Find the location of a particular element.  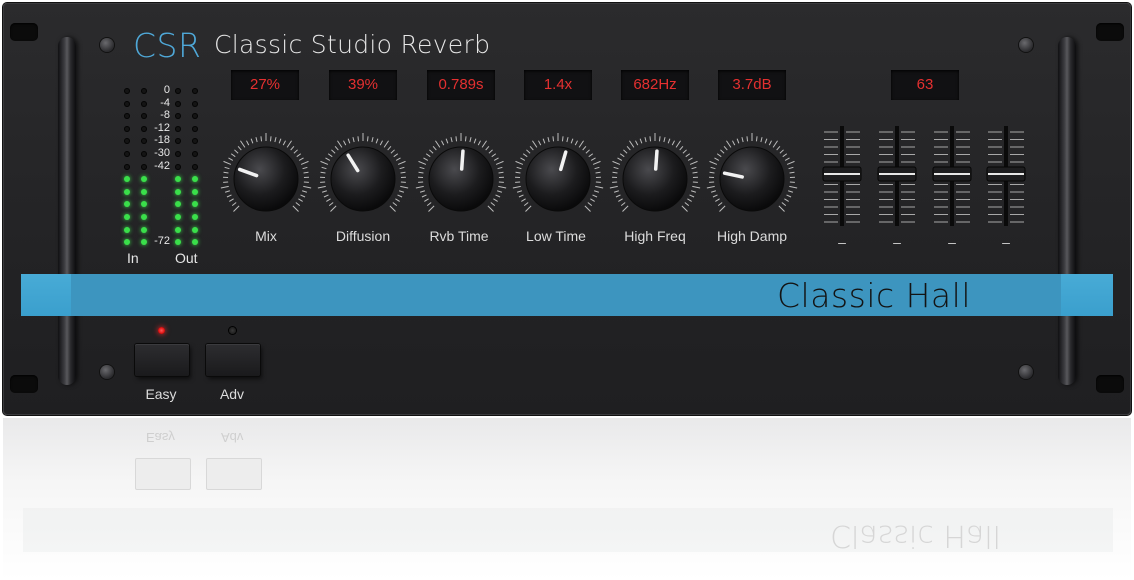

high-freq-knob is located at coordinates (655, 179).